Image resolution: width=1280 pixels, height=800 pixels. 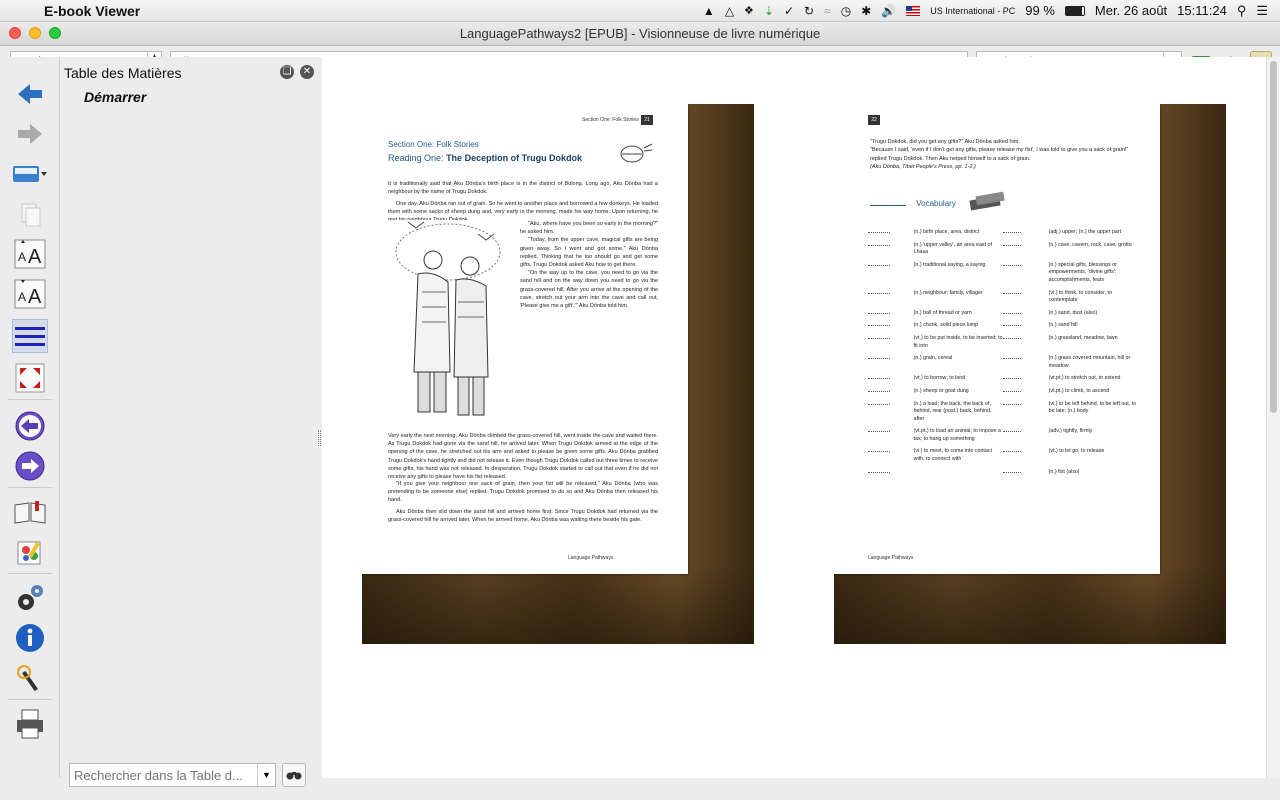 I want to click on battery-percent: 99 %, so click(x=1040, y=10).